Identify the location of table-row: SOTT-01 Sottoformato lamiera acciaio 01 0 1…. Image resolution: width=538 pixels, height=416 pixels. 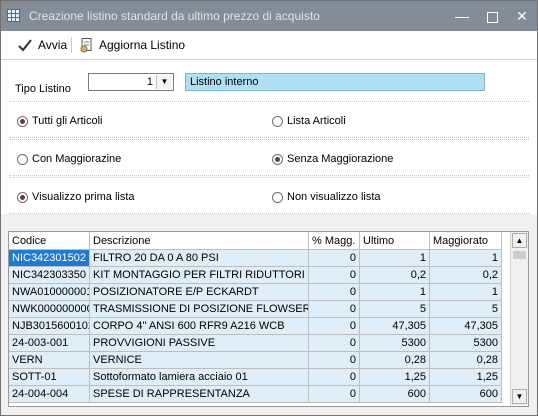
(259, 377).